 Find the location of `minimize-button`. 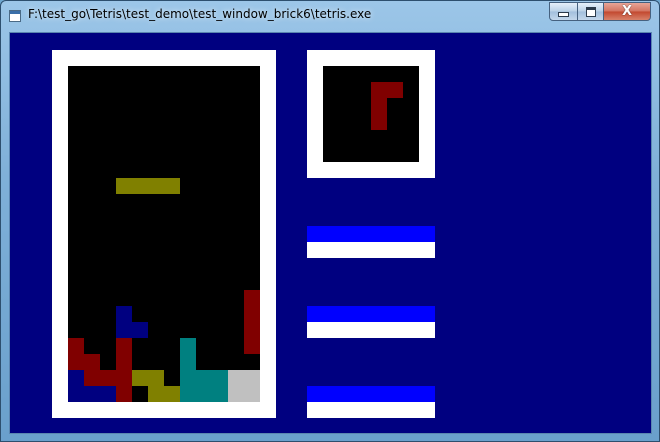

minimize-button is located at coordinates (563, 11).